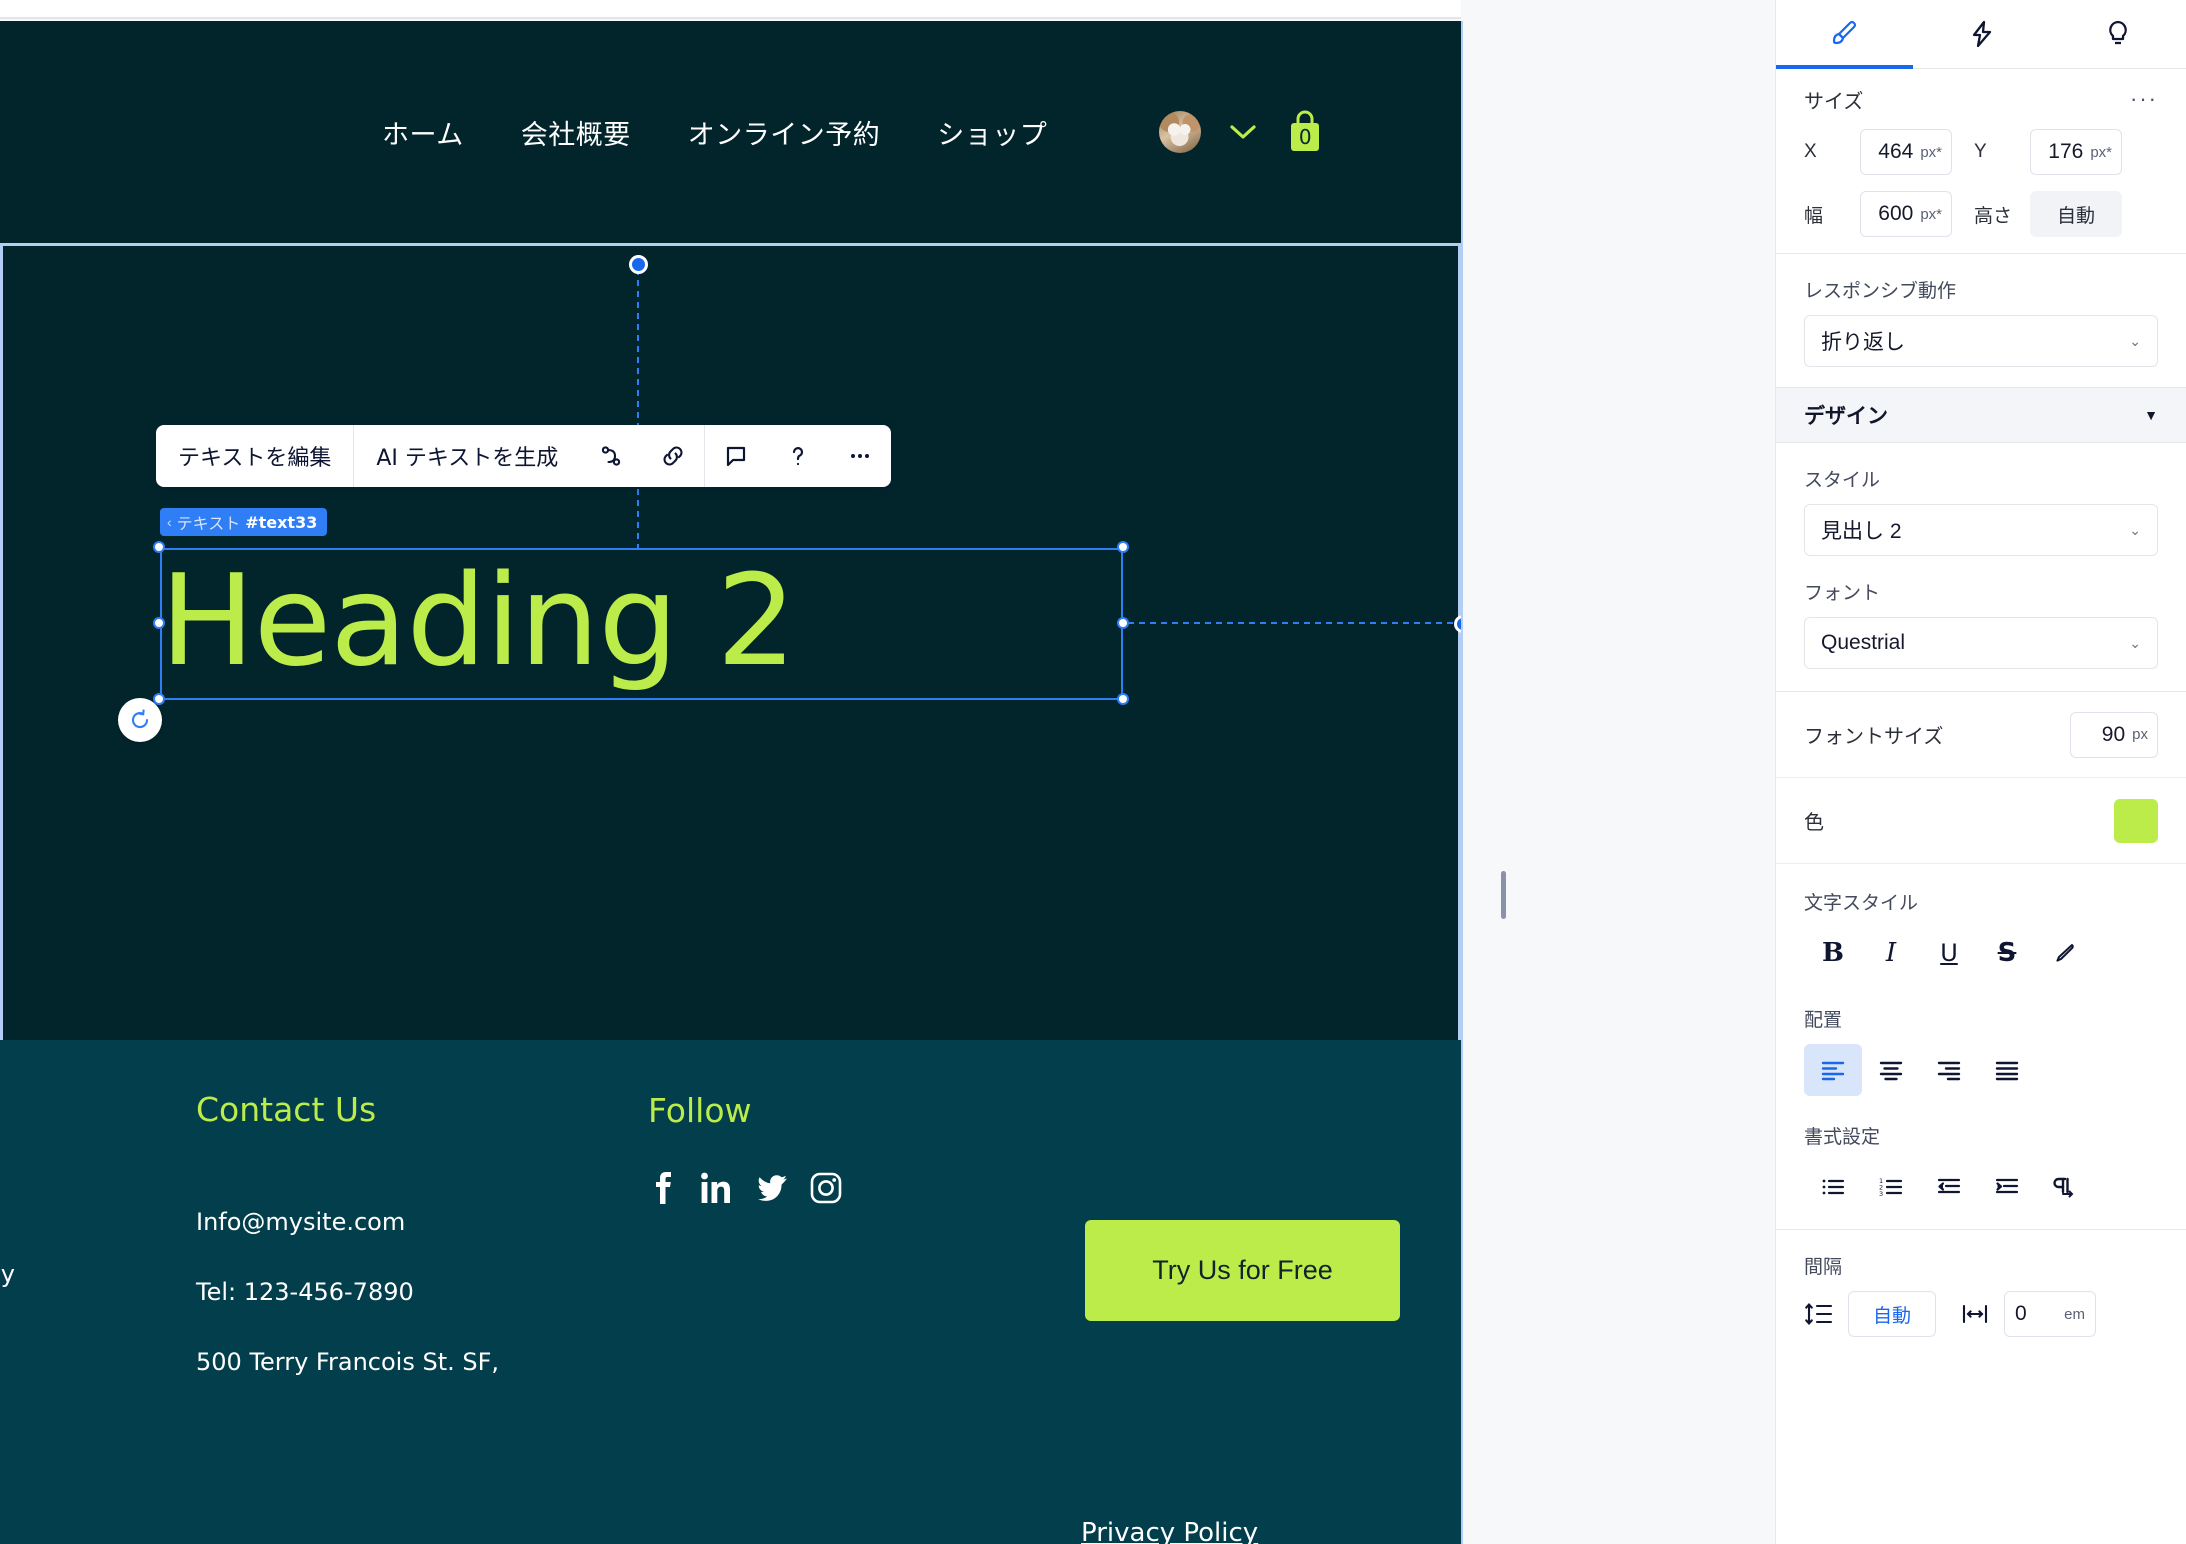  Describe the element at coordinates (1305, 137) in the screenshot. I see `cart-count: 0` at that location.